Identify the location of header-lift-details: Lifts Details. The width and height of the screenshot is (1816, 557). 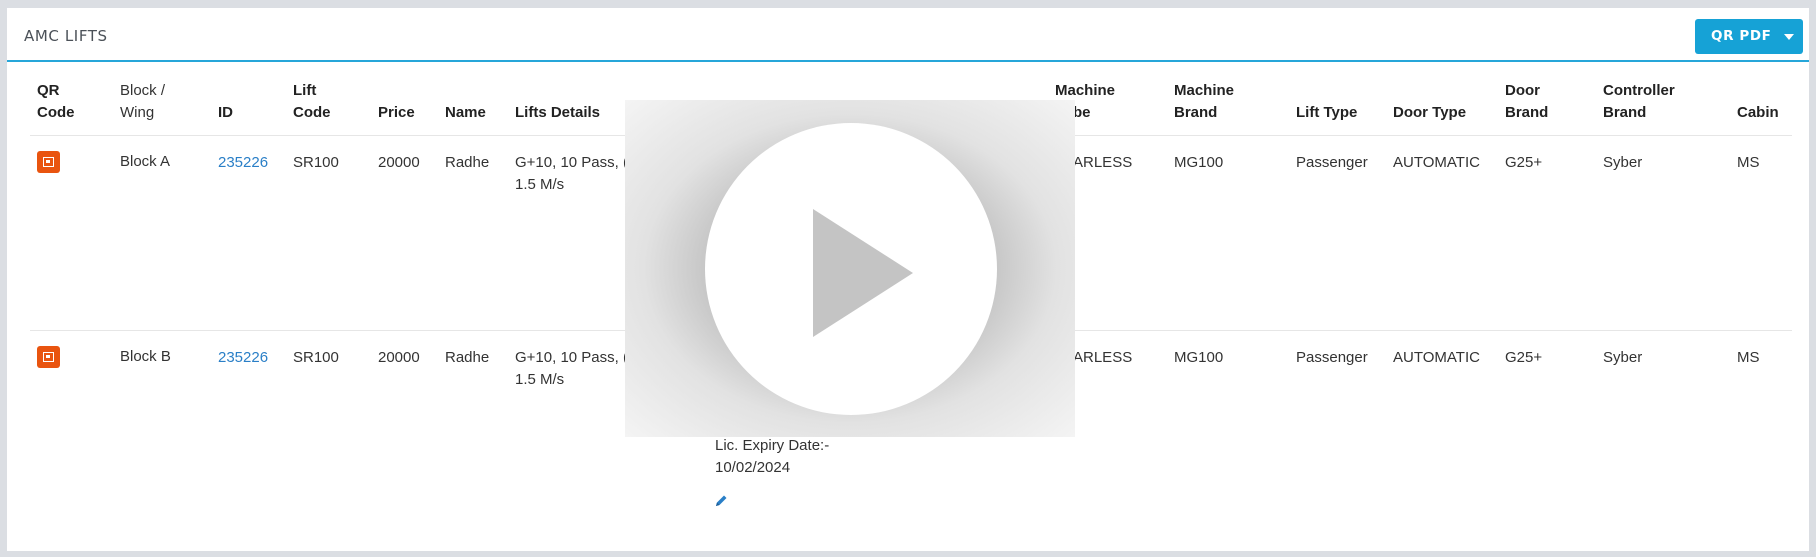
(558, 112).